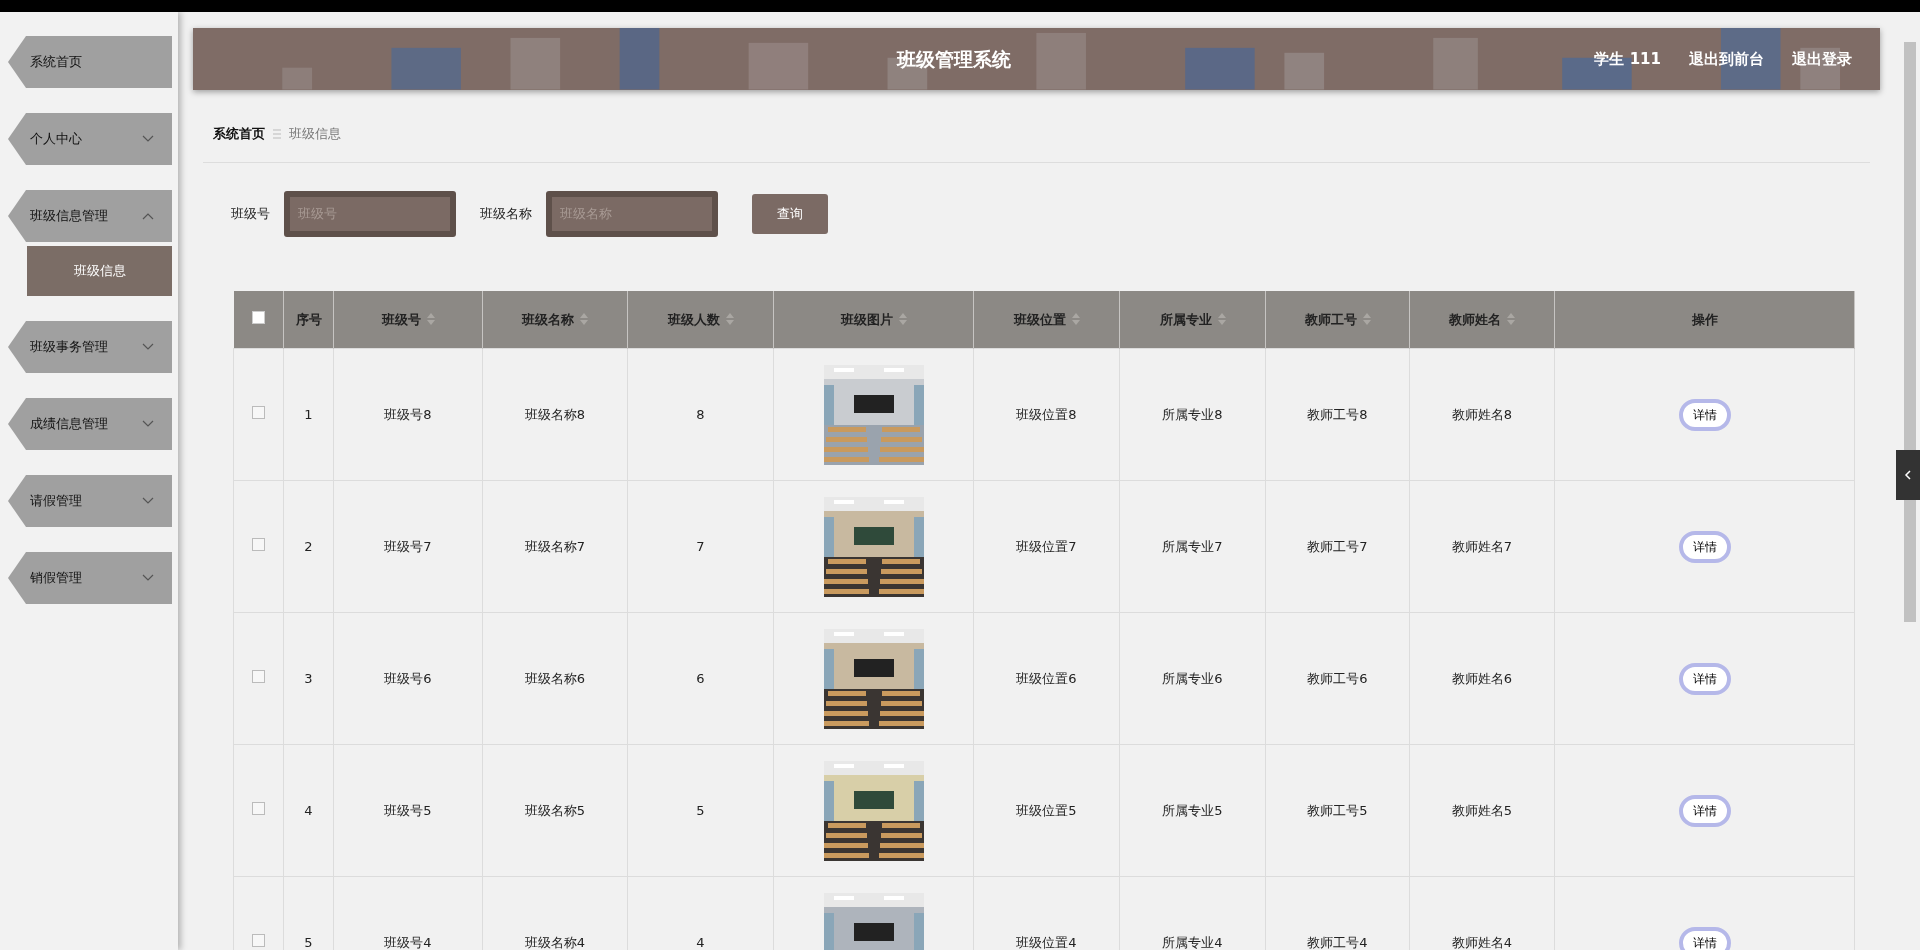  Describe the element at coordinates (277, 133) in the screenshot. I see `separator-icon` at that location.